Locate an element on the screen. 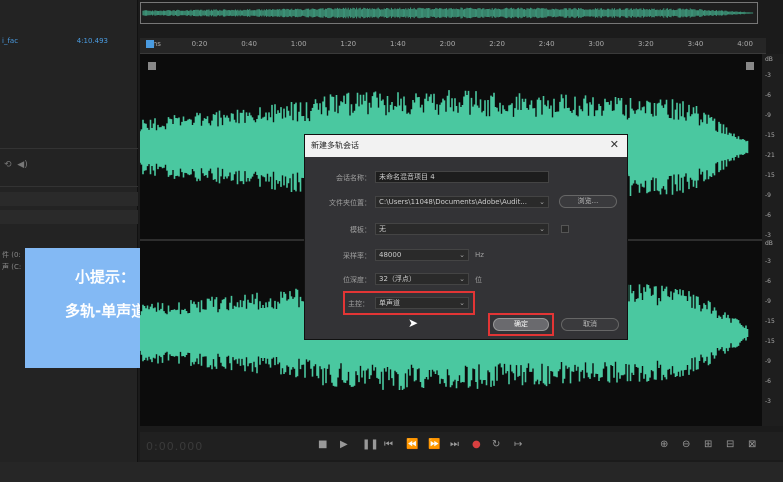  ruler-tick-label: 1:00 is located at coordinates (298, 44).